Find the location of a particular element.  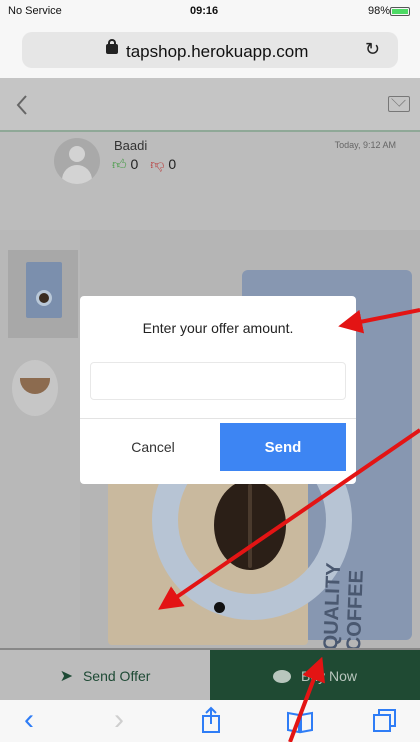

send-button: Send is located at coordinates (283, 447).